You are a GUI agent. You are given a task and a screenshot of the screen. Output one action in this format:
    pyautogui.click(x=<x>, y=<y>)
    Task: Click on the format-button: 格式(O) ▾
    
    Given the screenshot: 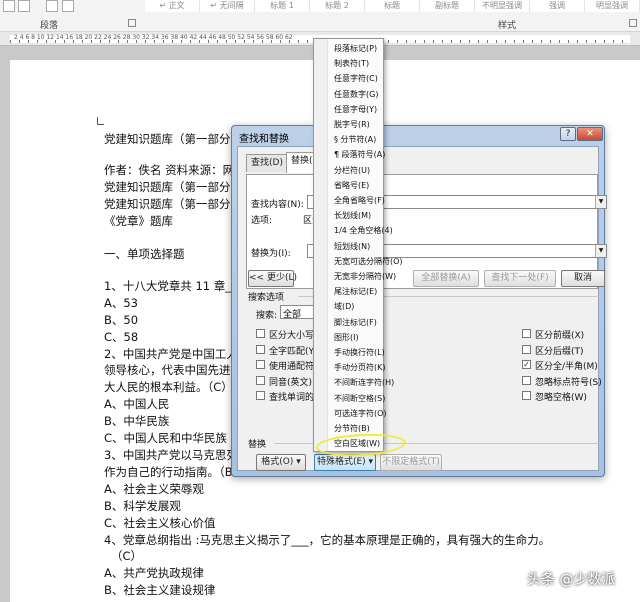 What is the action you would take?
    pyautogui.click(x=281, y=462)
    